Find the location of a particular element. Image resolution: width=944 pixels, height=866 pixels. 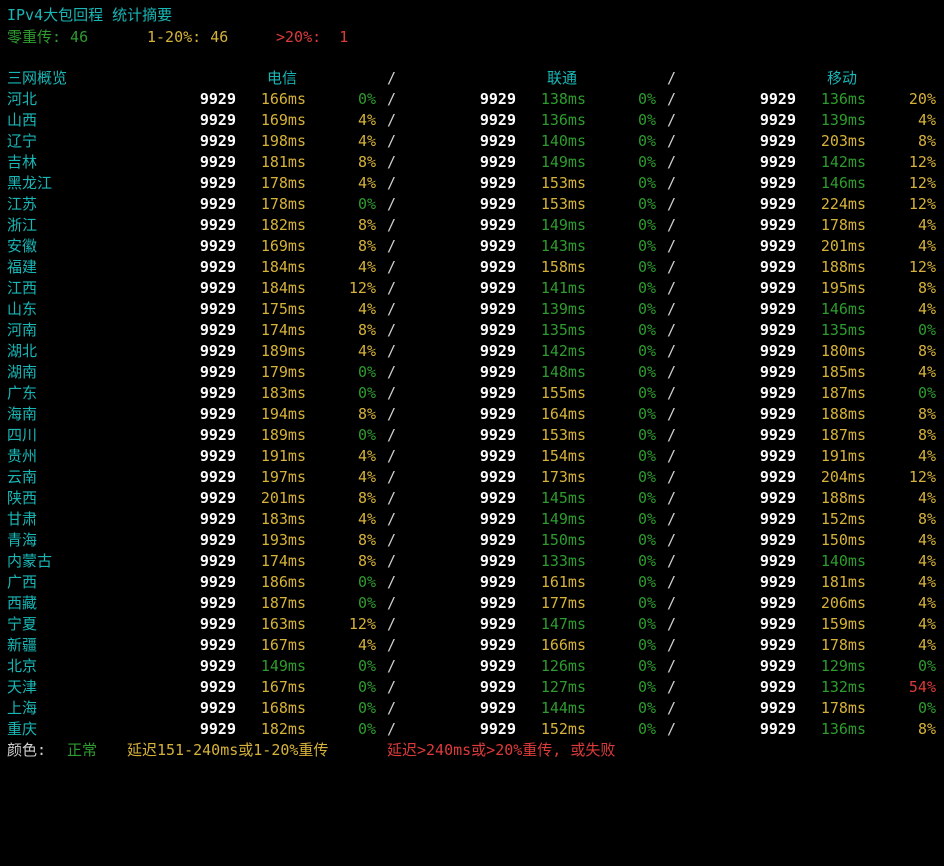

province-name: 四川 is located at coordinates (22, 435).